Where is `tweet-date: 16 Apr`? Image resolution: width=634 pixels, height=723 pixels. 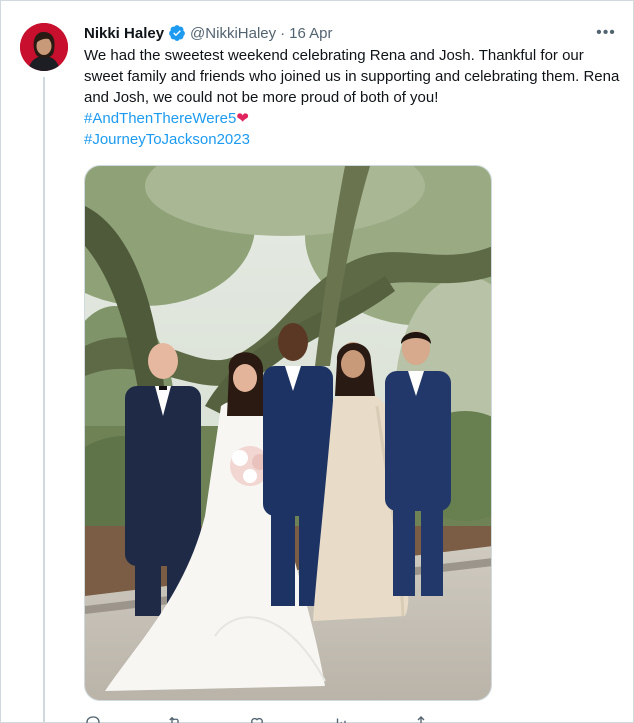
tweet-date: 16 Apr is located at coordinates (310, 33).